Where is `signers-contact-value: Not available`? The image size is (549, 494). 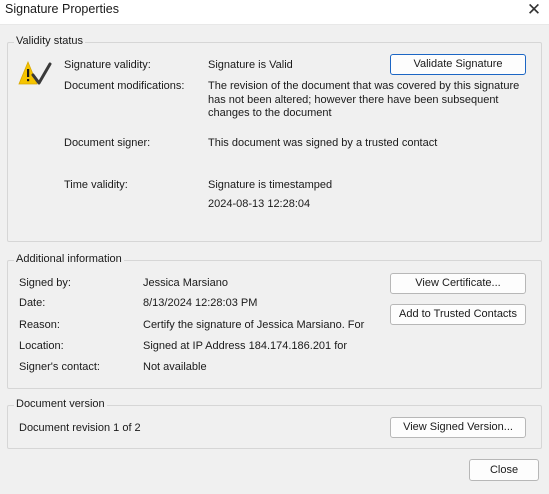 signers-contact-value: Not available is located at coordinates (175, 367).